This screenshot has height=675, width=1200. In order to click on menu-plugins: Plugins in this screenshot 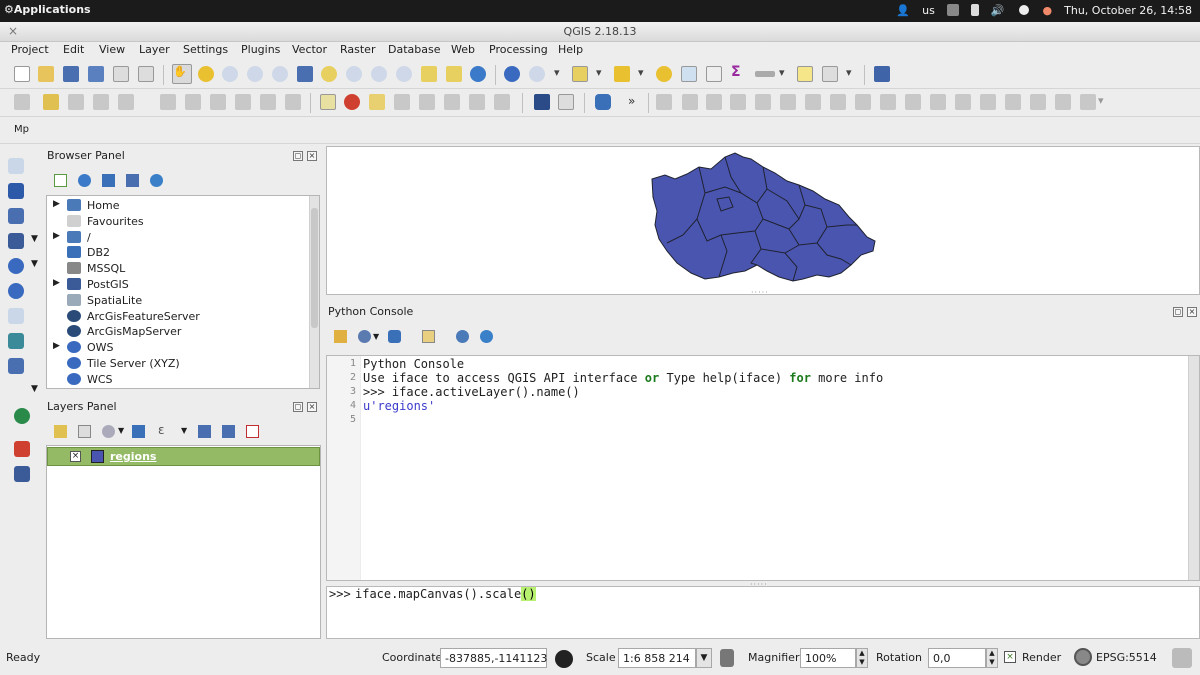, I will do `click(260, 49)`.